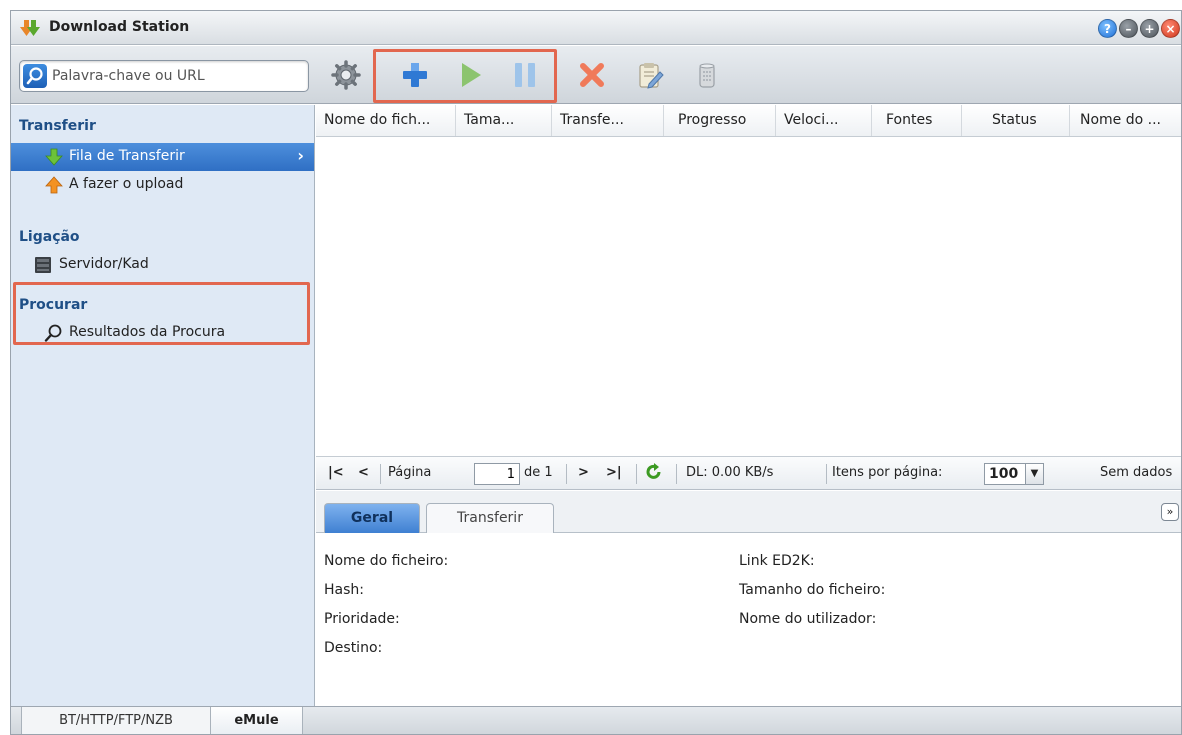 The width and height of the screenshot is (1182, 735). I want to click on search-input, so click(177, 76).